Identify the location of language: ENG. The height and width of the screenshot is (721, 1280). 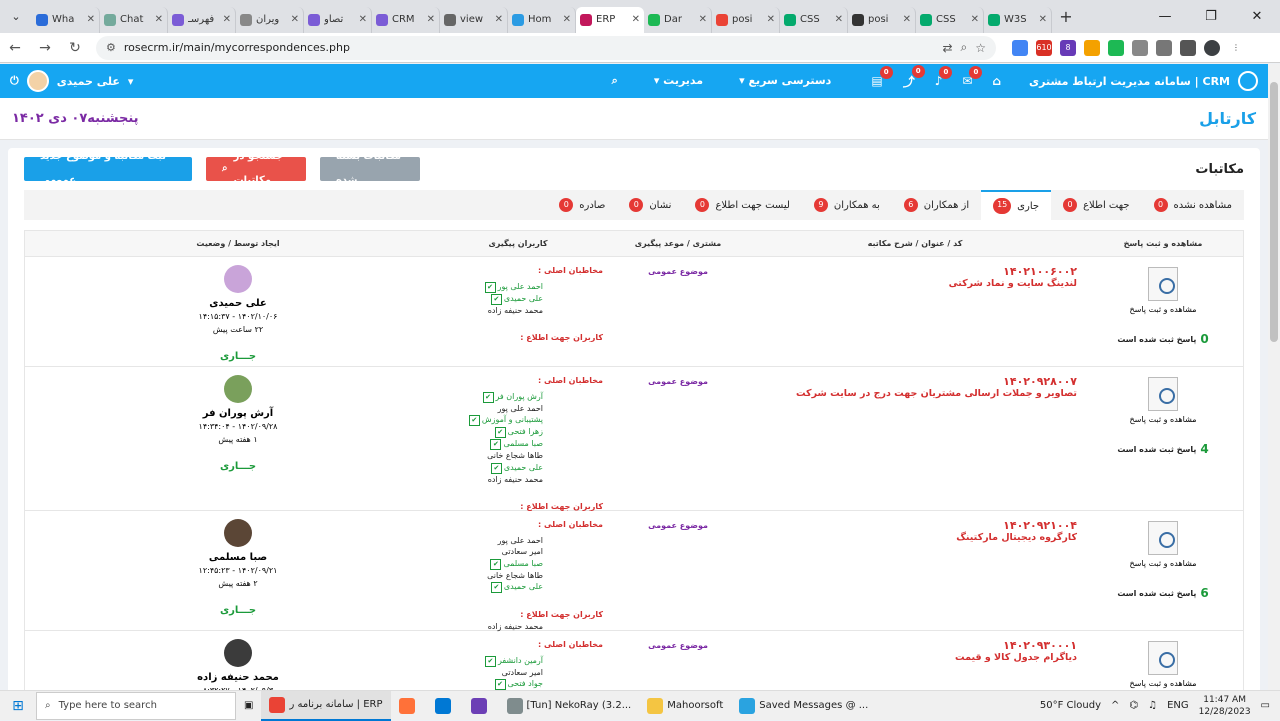
(1178, 705).